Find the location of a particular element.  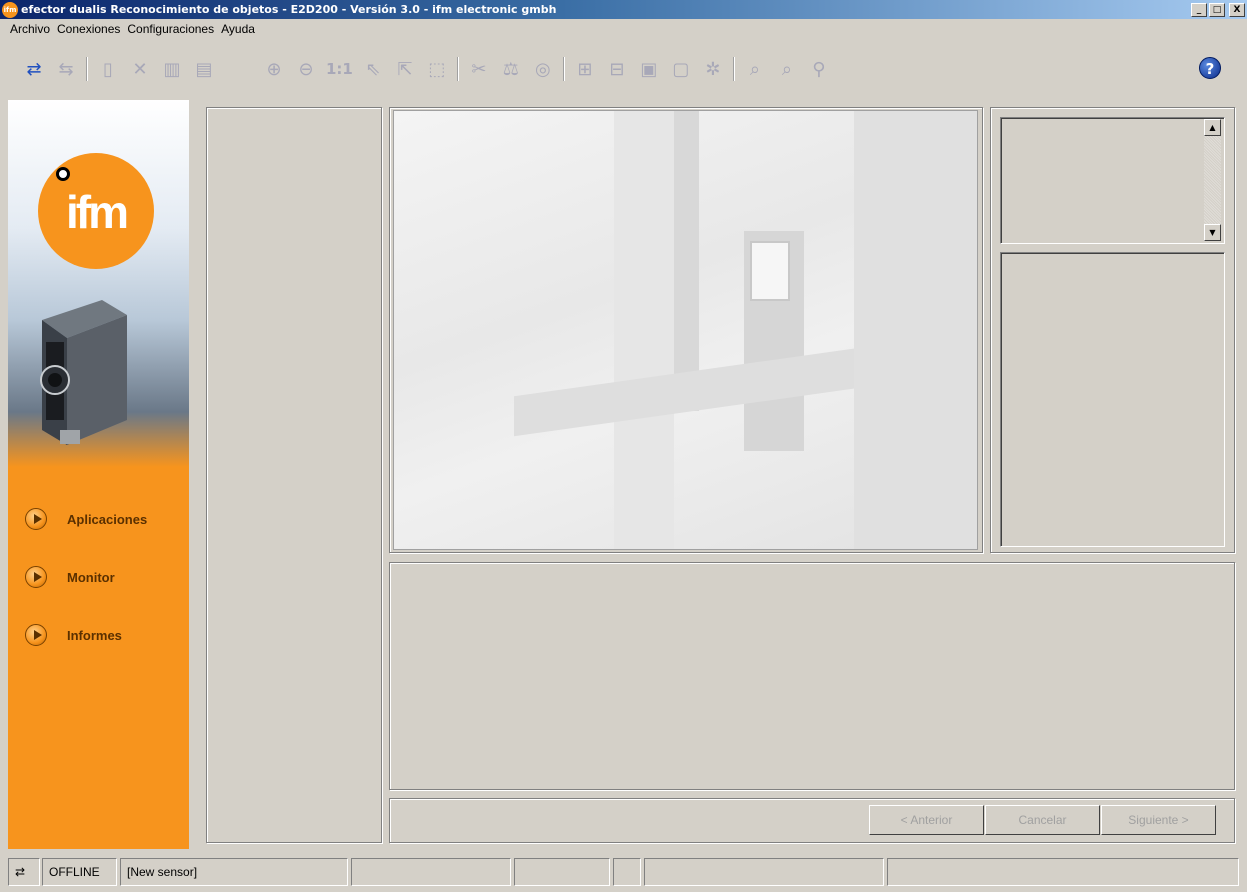

zoom-out-icon: ⊖ is located at coordinates (306, 69).